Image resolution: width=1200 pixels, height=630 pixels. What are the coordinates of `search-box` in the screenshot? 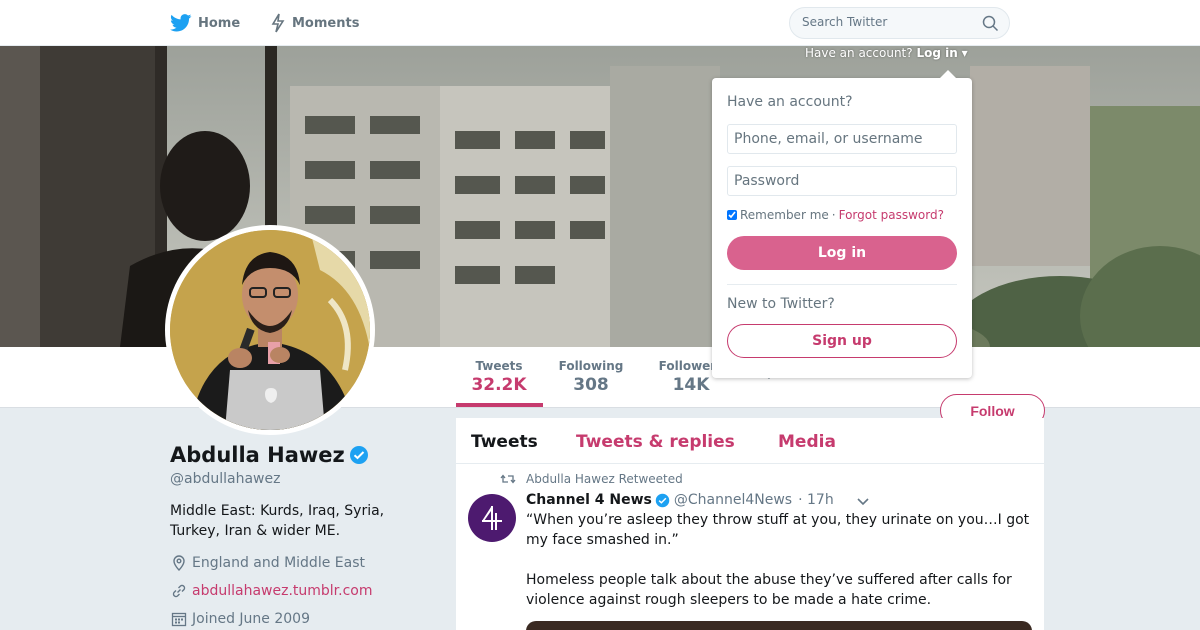 It's located at (899, 23).